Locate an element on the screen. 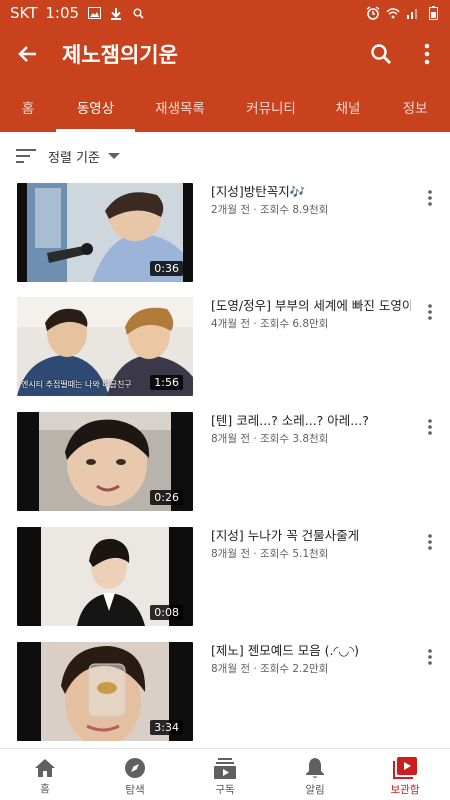 The height and width of the screenshot is (800, 450). nav-notifications-label: 알림 is located at coordinates (315, 789).